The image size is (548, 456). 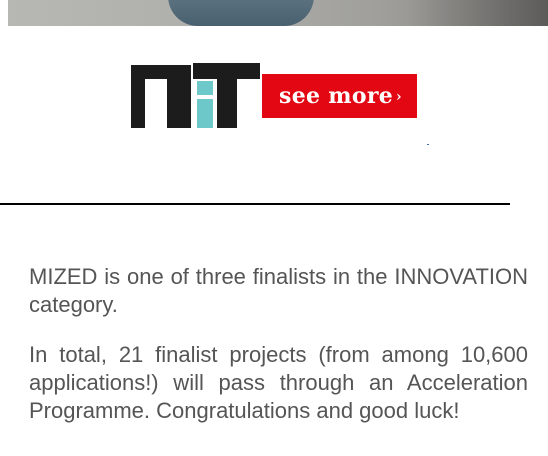 I want to click on logo-n-right-stroke, so click(x=179, y=96).